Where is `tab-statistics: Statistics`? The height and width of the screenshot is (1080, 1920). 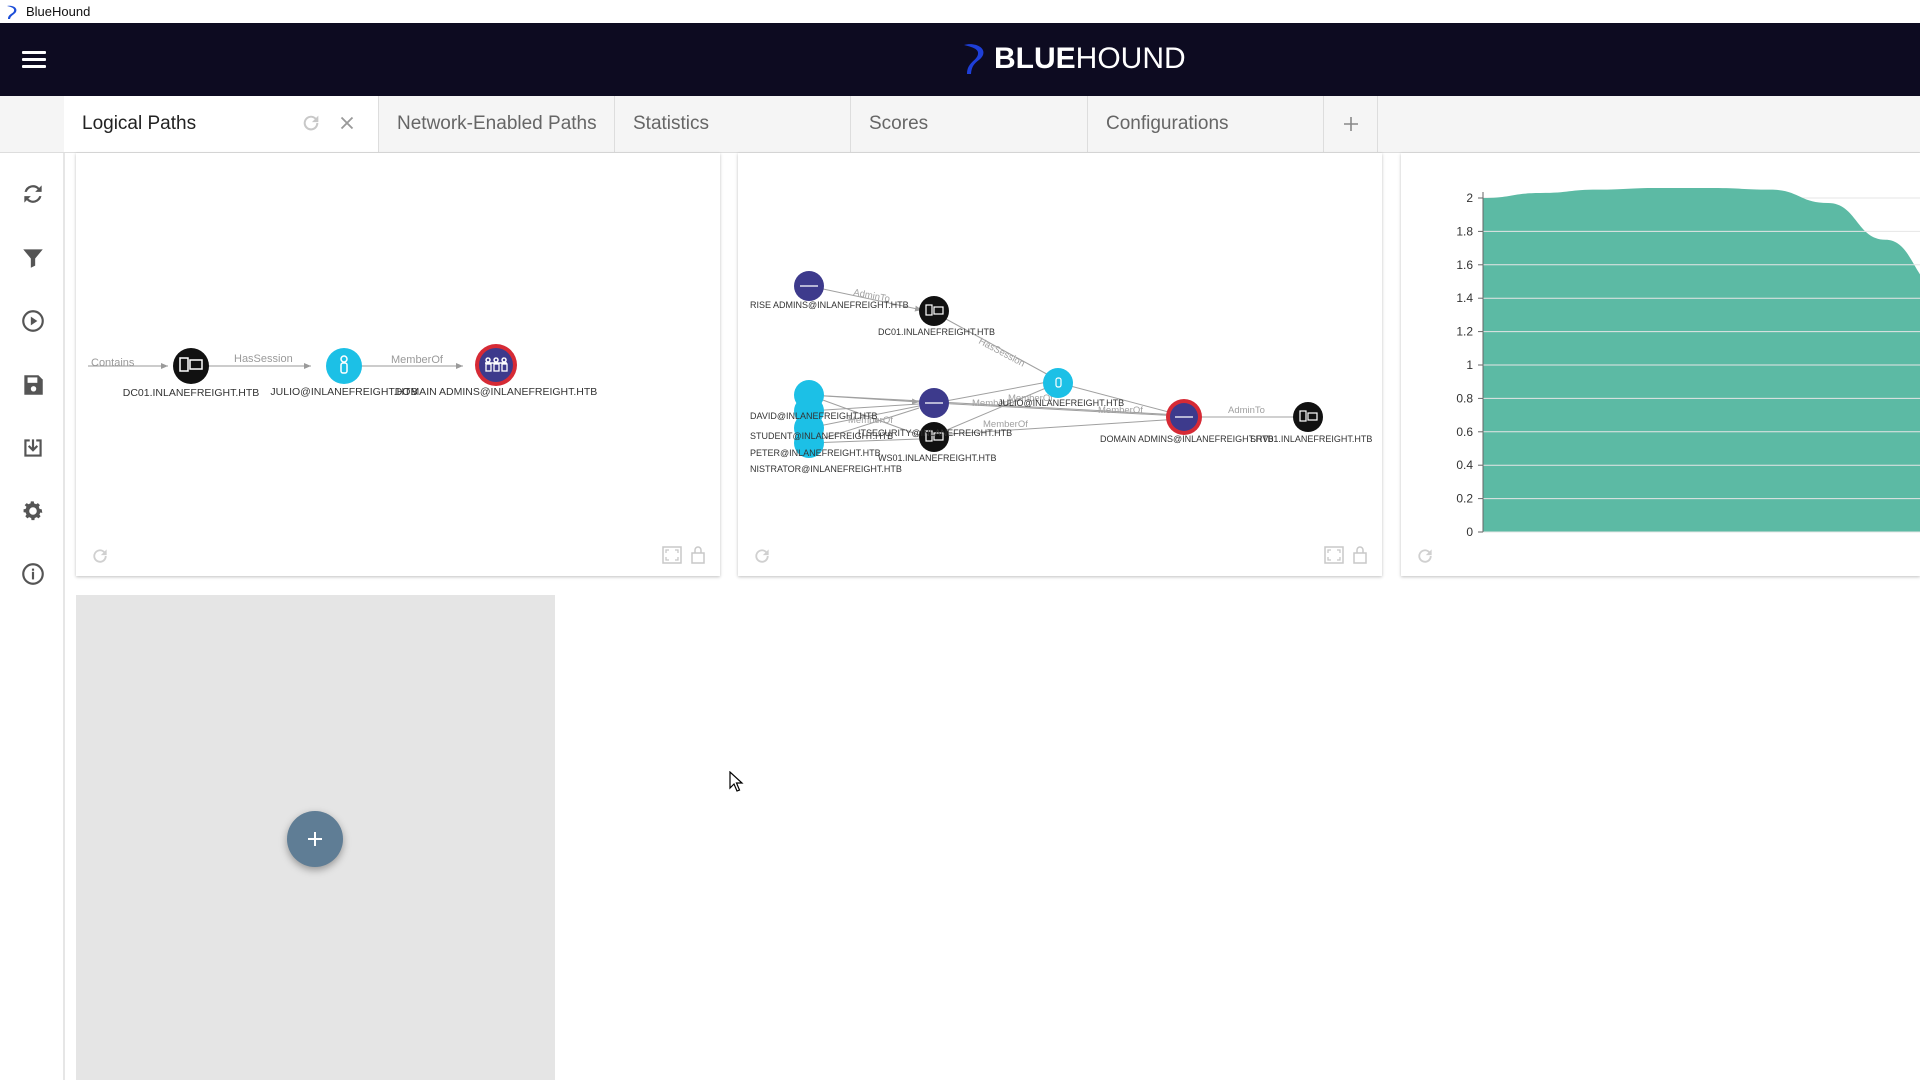
tab-statistics: Statistics is located at coordinates (733, 124).